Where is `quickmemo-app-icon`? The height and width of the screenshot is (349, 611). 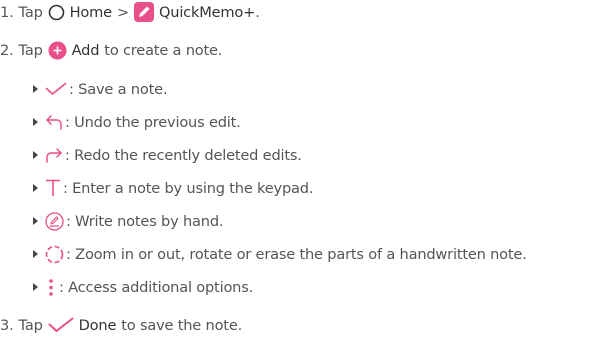 quickmemo-app-icon is located at coordinates (143, 12).